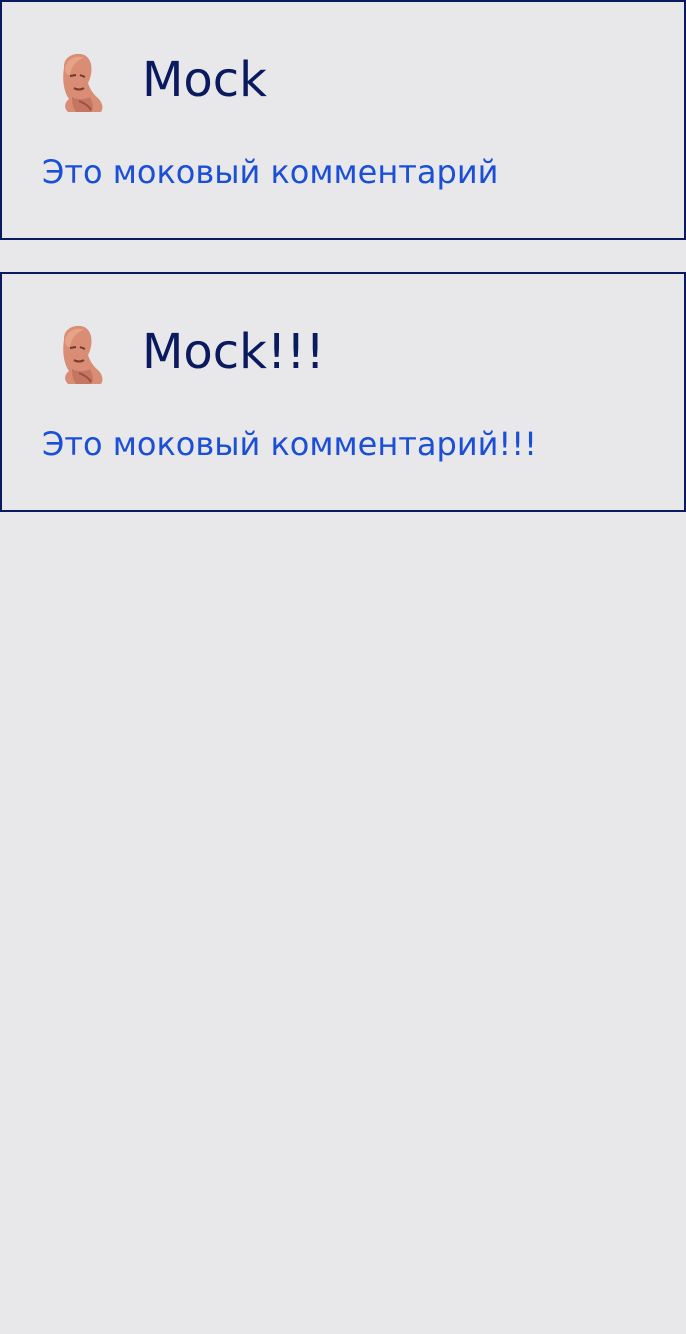  What do you see at coordinates (270, 172) in the screenshot?
I see `comment-text: Это моковый комментарий` at bounding box center [270, 172].